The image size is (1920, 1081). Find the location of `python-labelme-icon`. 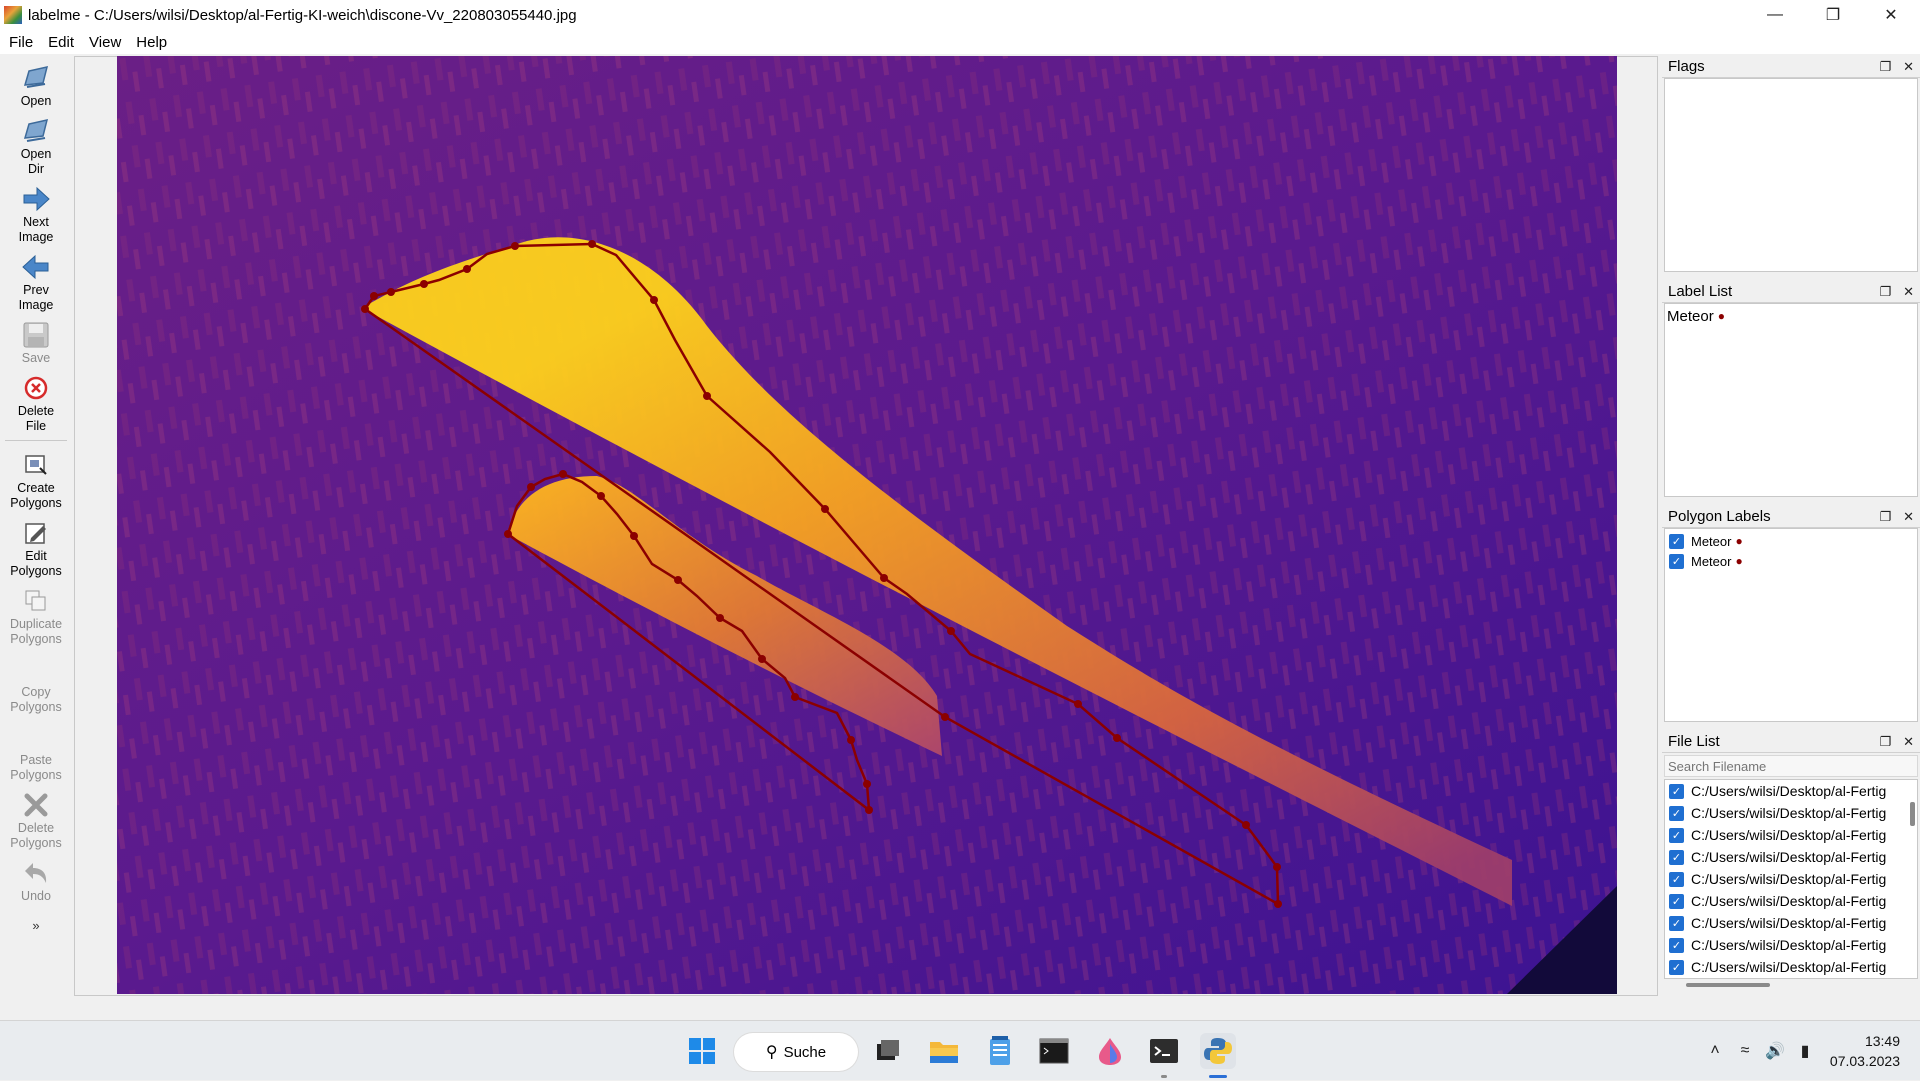

python-labelme-icon is located at coordinates (1218, 1051).